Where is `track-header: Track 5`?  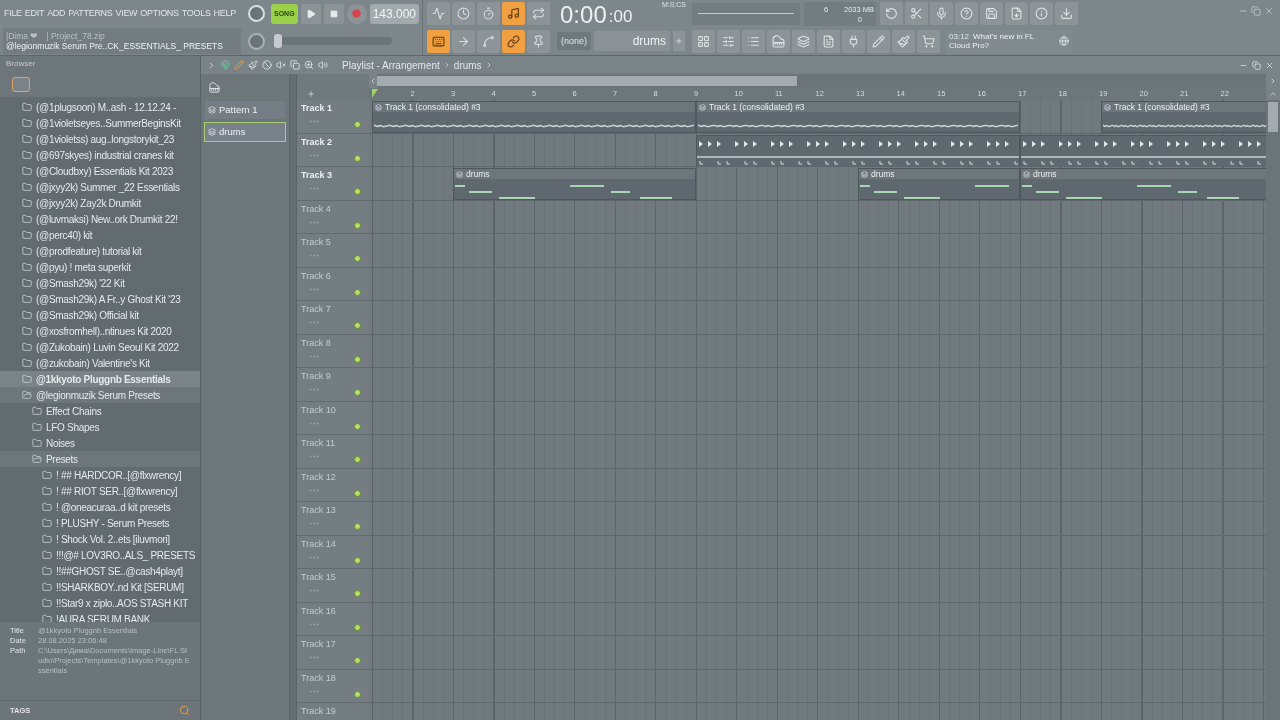 track-header: Track 5 is located at coordinates (333, 251).